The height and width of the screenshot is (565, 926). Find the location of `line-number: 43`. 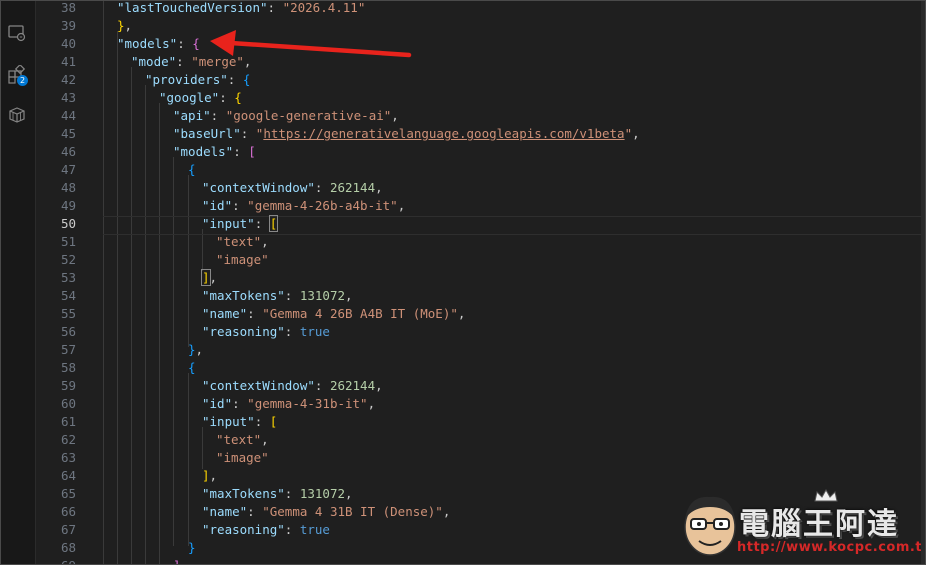

line-number: 43 is located at coordinates (68, 97).